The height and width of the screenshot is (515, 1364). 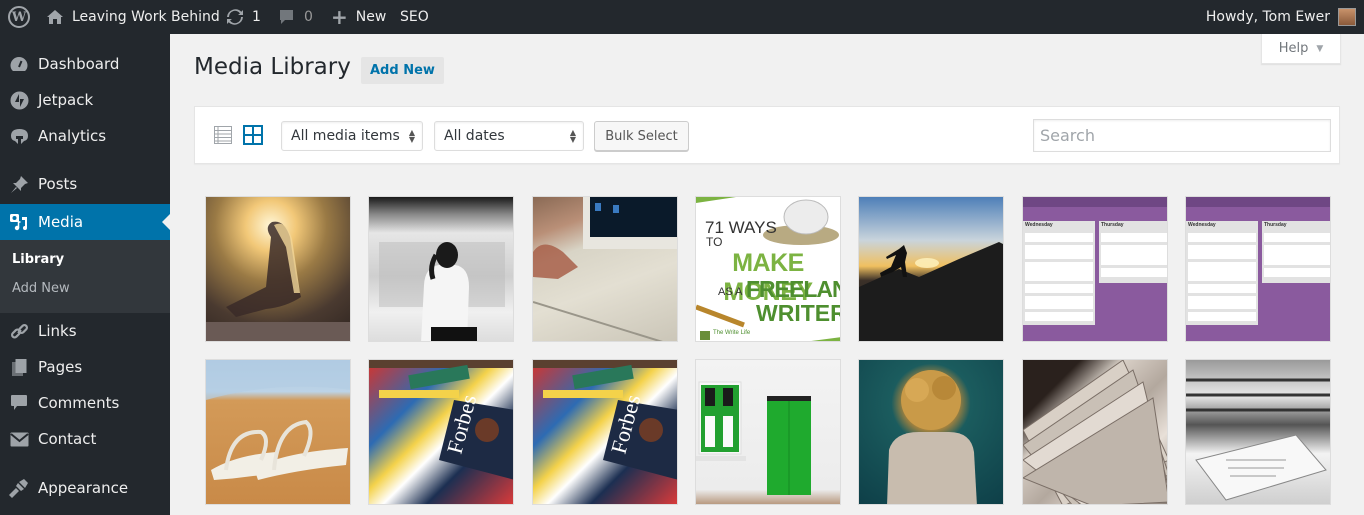 I want to click on site-name: Leaving Work Behind, so click(x=146, y=17).